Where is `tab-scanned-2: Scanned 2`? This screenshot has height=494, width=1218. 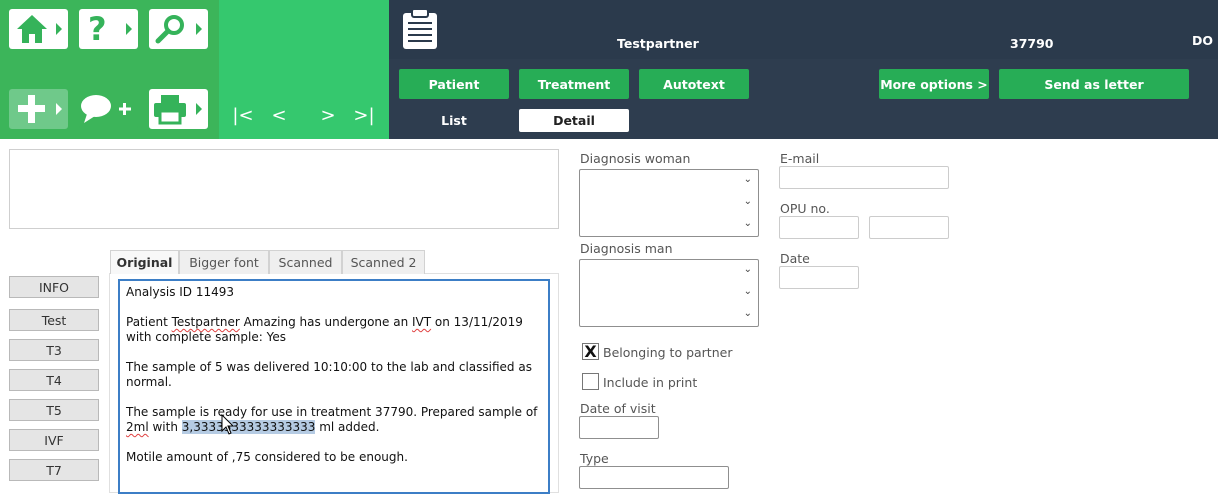
tab-scanned-2: Scanned 2 is located at coordinates (383, 262).